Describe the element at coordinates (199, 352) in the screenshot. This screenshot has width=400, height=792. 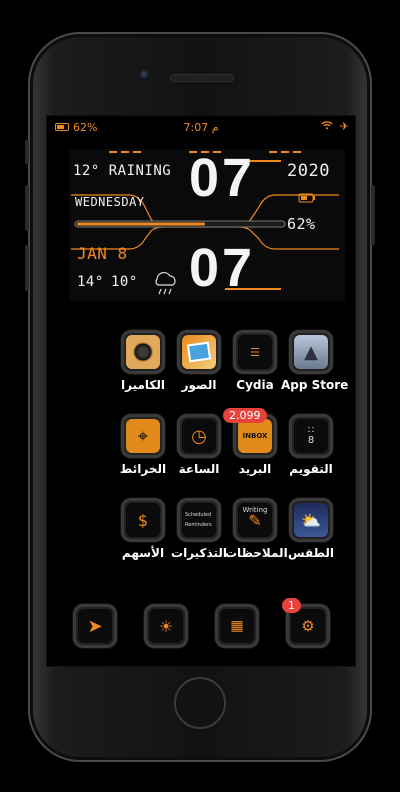
I see `photos-icon` at that location.